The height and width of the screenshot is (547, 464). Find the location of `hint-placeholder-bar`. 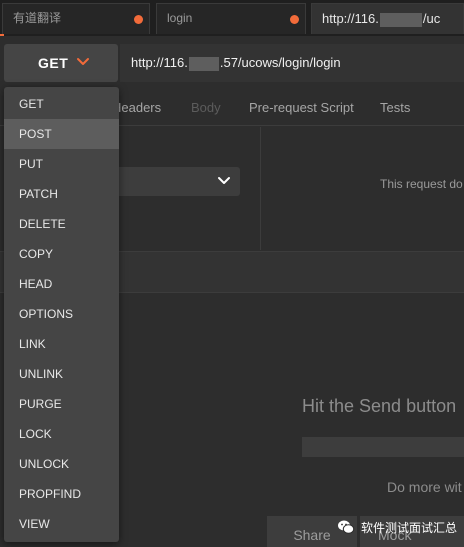

hint-placeholder-bar is located at coordinates (383, 447).